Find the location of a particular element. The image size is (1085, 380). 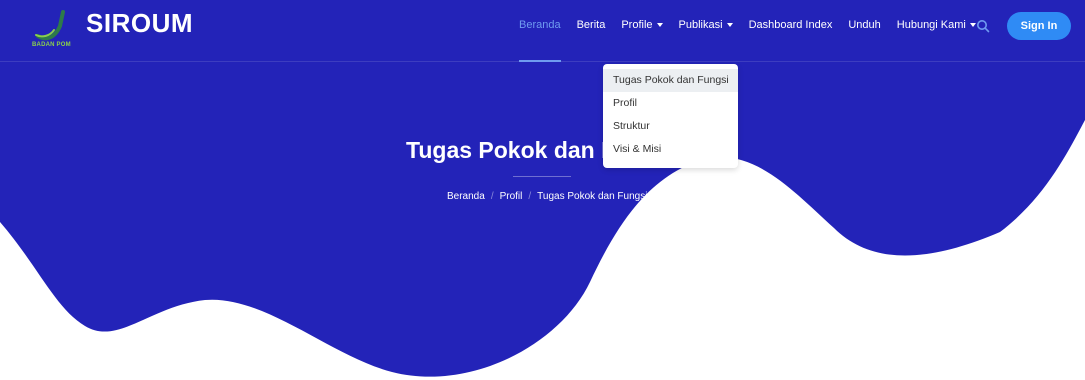

logo-text: BADAN POM is located at coordinates (51, 45).